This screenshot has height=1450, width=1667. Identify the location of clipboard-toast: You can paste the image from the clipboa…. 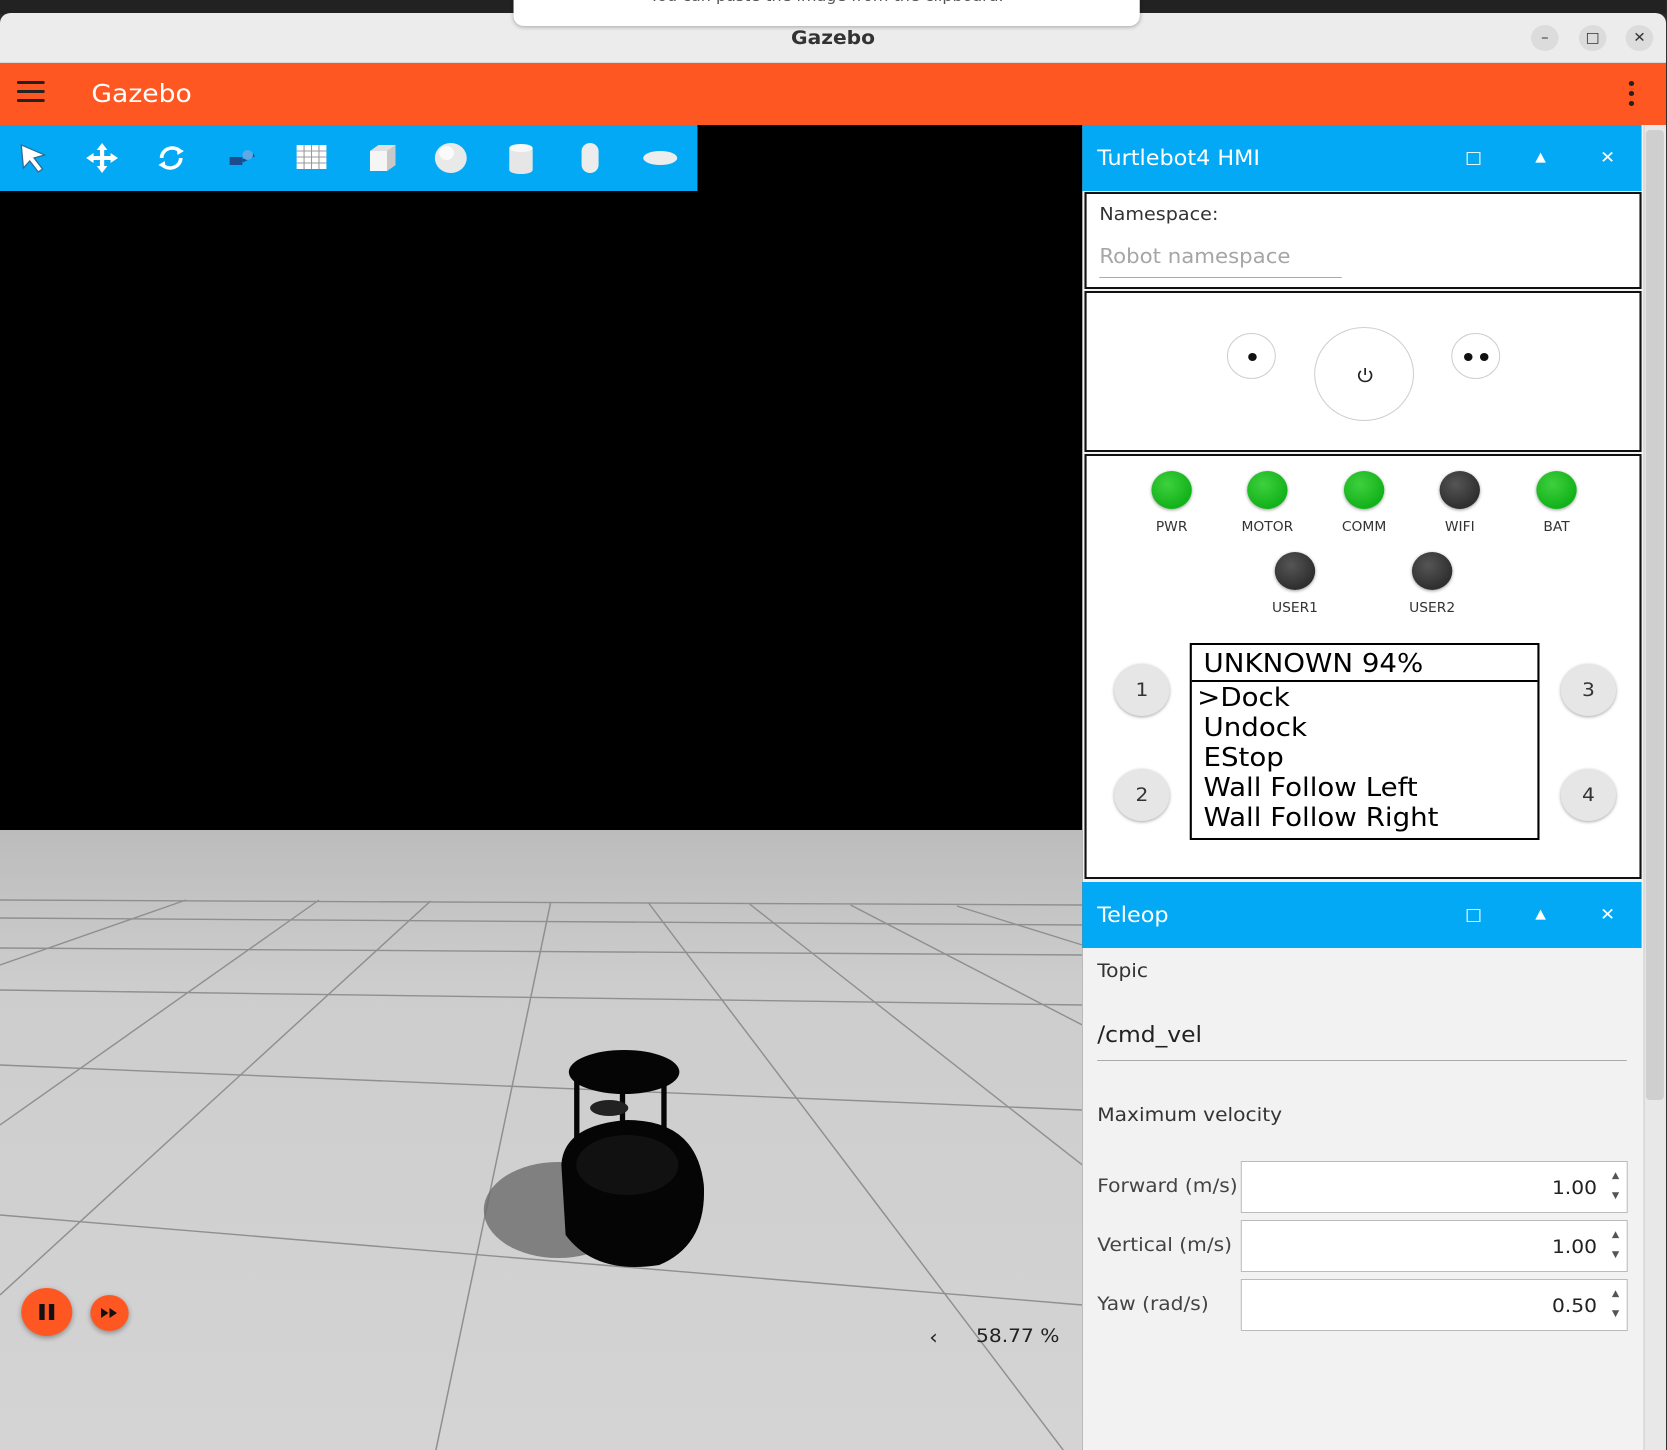
(826, 13).